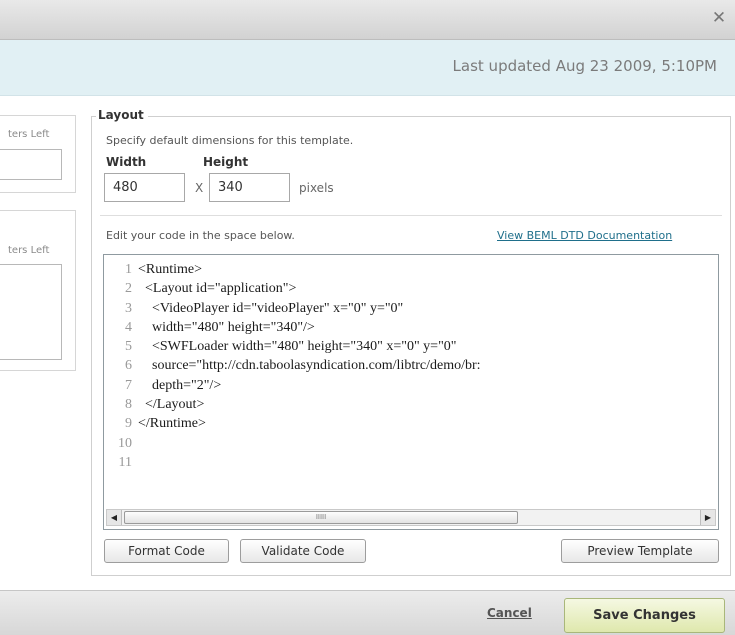 The width and height of the screenshot is (735, 635). Describe the element at coordinates (166, 551) in the screenshot. I see `format-code-button: Format Code` at that location.